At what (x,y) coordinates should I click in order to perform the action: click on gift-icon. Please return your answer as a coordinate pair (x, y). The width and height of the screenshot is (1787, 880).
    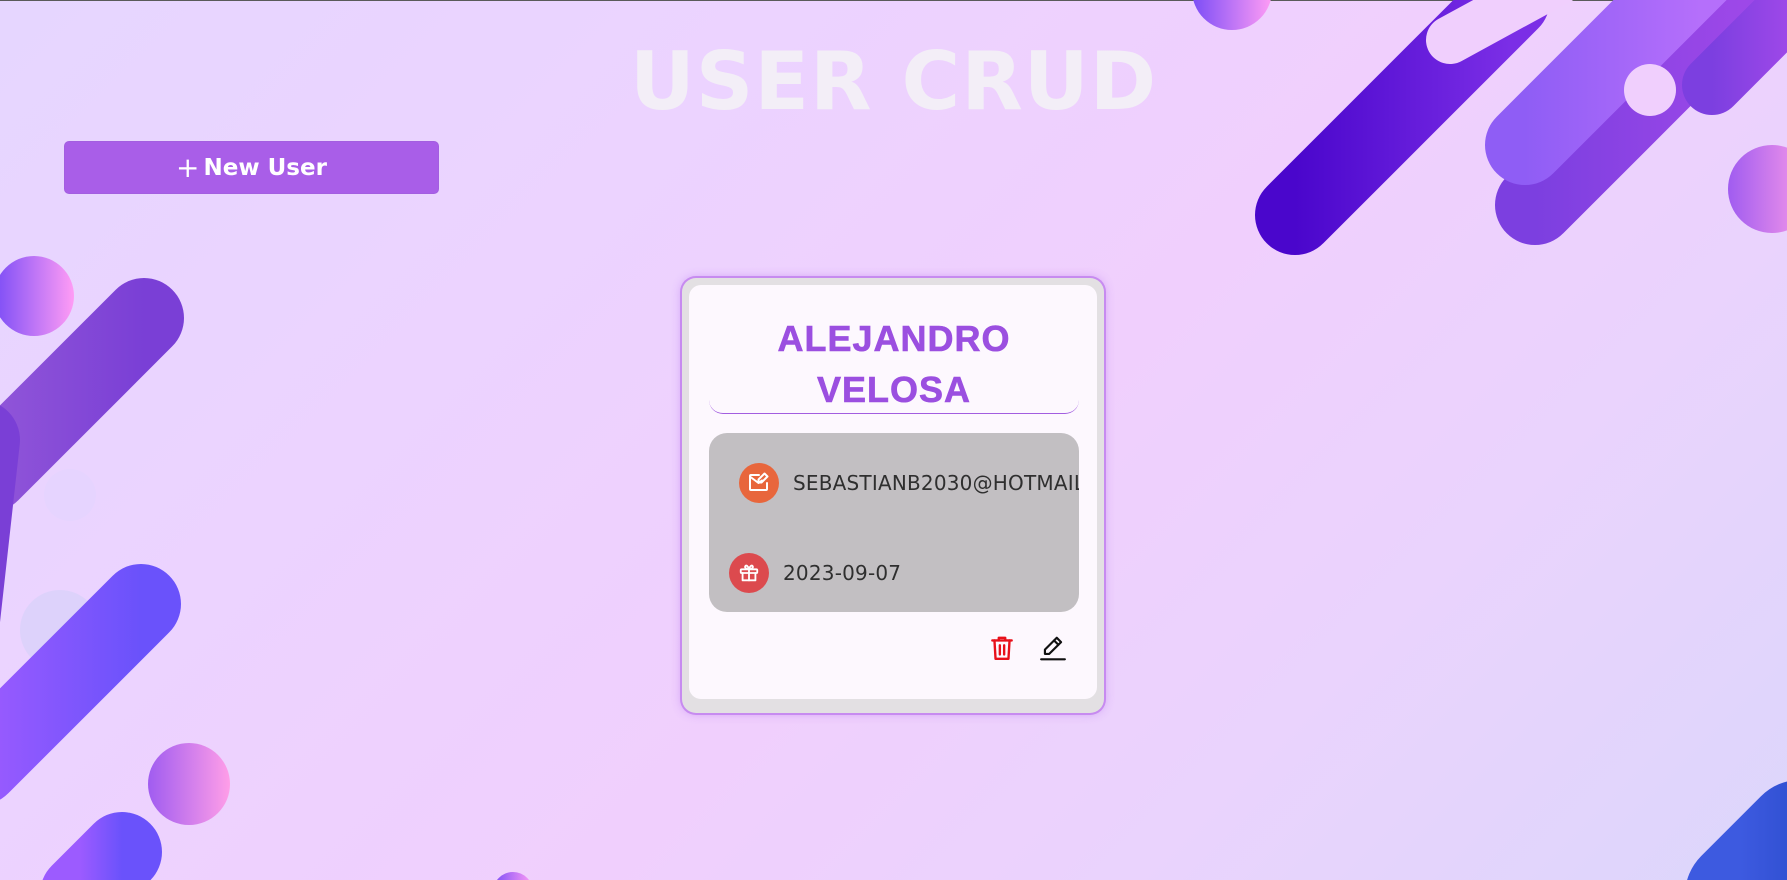
    Looking at the image, I should click on (749, 573).